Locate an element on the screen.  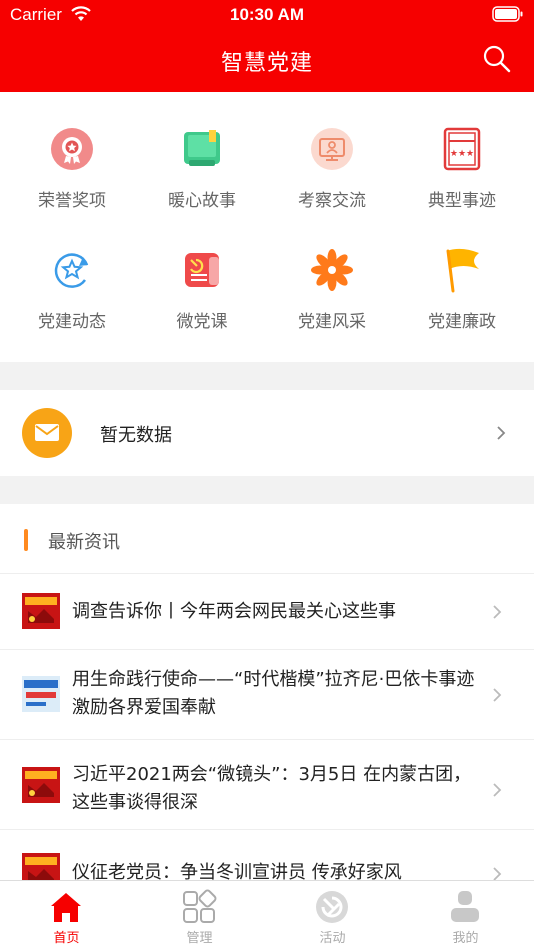
news-item: 习近平2021两会“微镜头”：3月5日 在内蒙古团，这些事谈得很深 is located at coordinates (267, 785).